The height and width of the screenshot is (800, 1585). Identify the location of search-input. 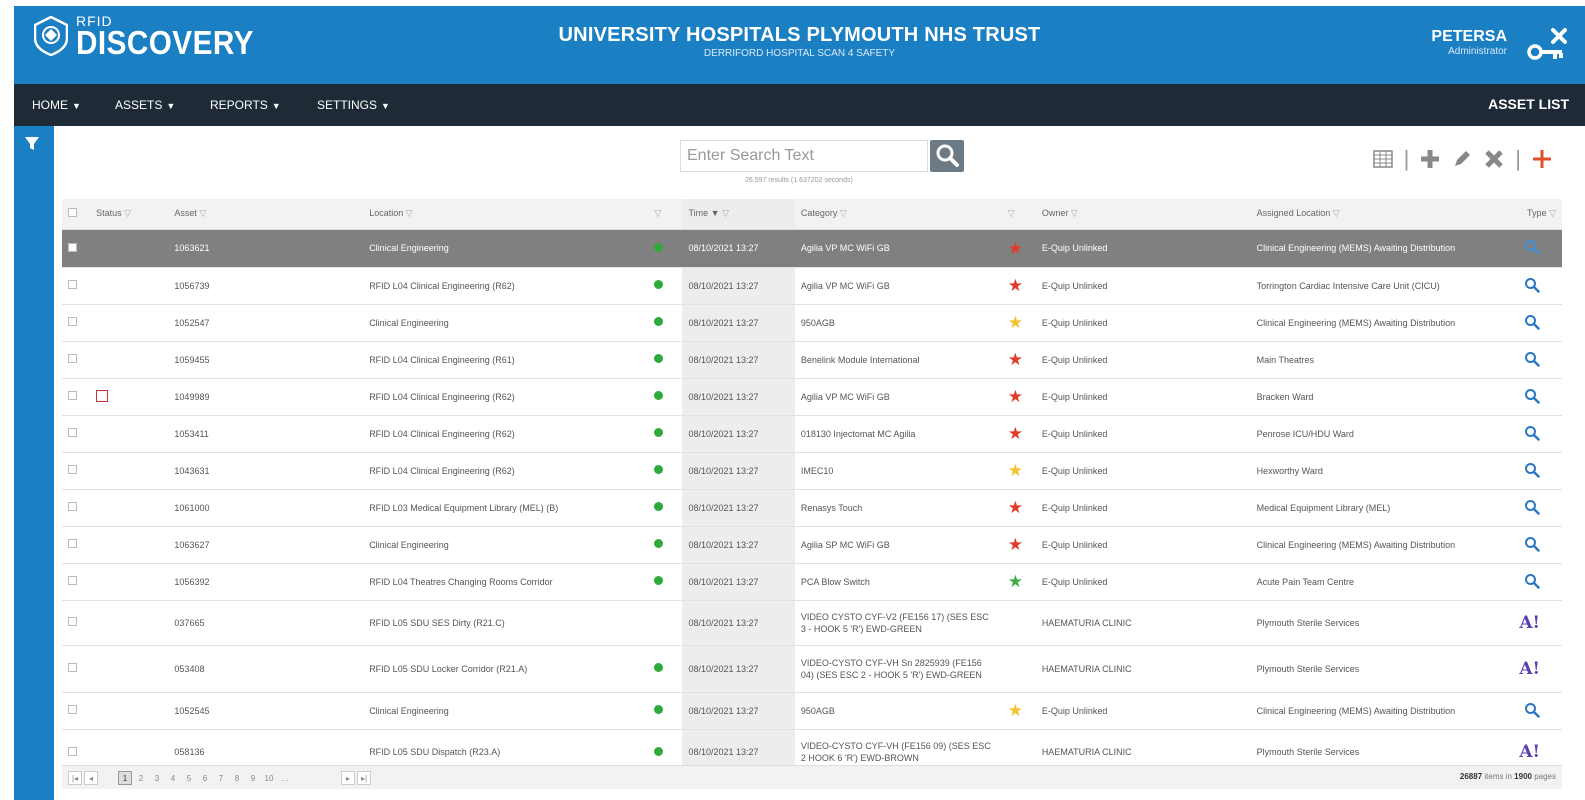
(804, 156).